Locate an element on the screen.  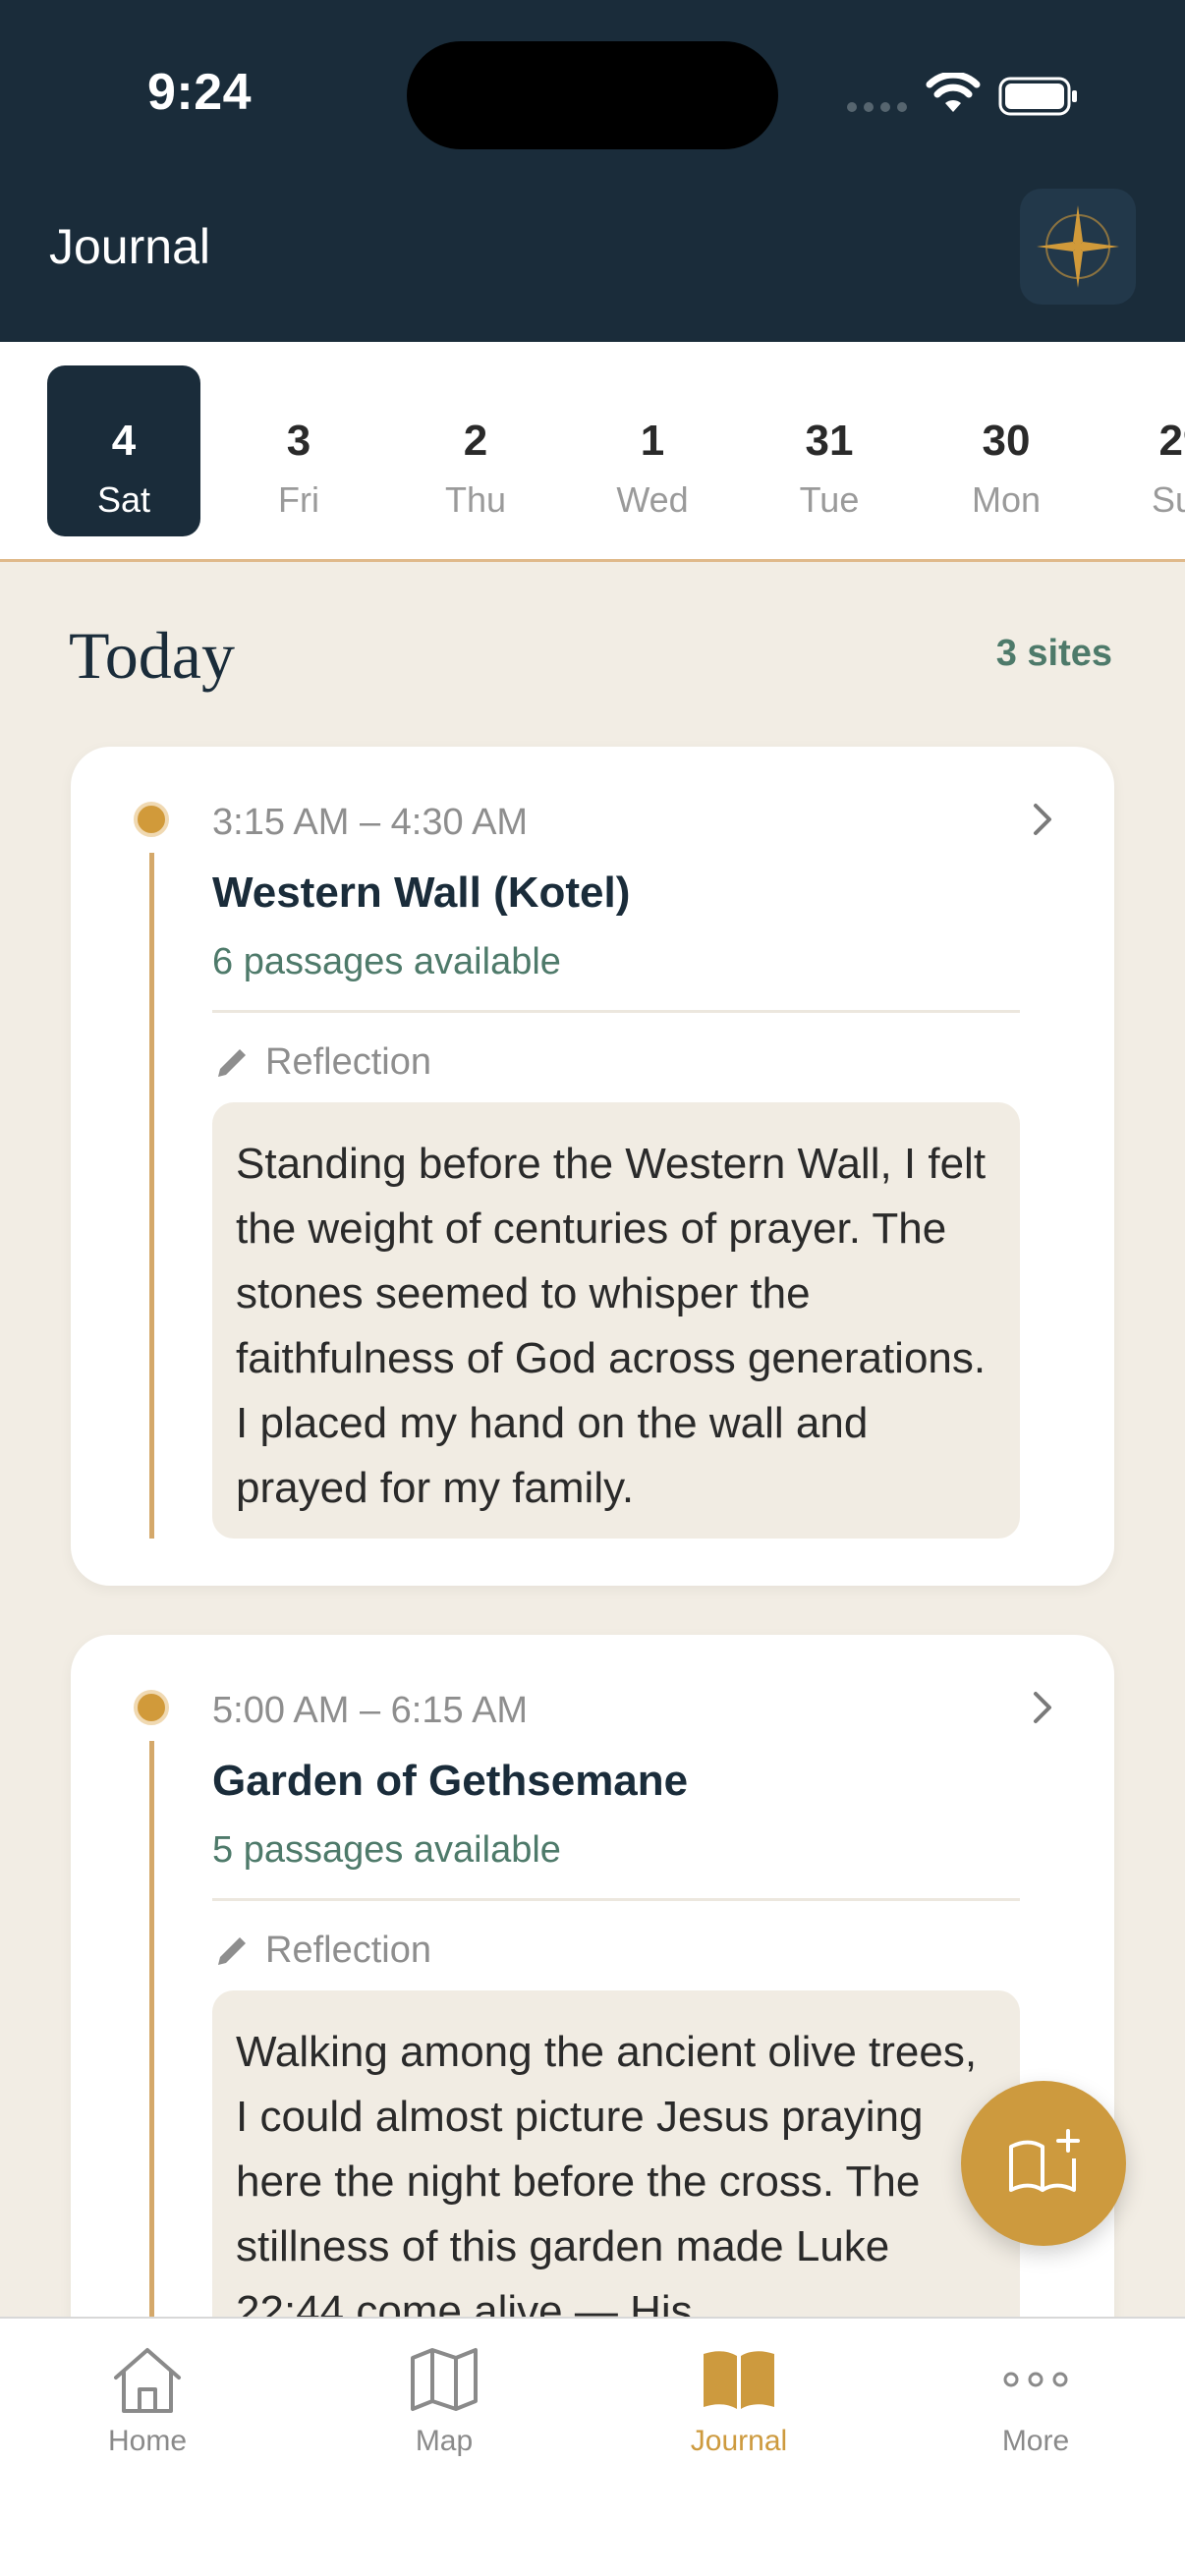
site-count: 3 sites is located at coordinates (1053, 653).